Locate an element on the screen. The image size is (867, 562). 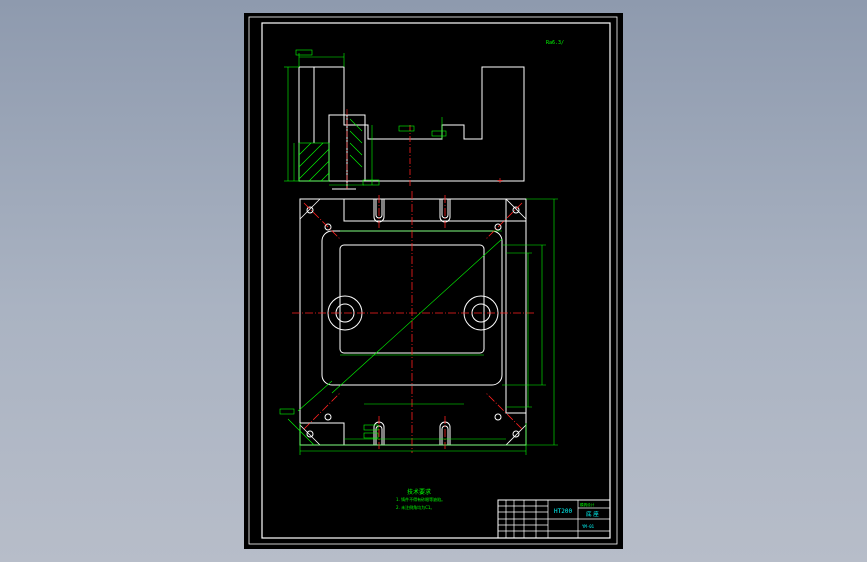
section-hatch is located at coordinates (330, 150).